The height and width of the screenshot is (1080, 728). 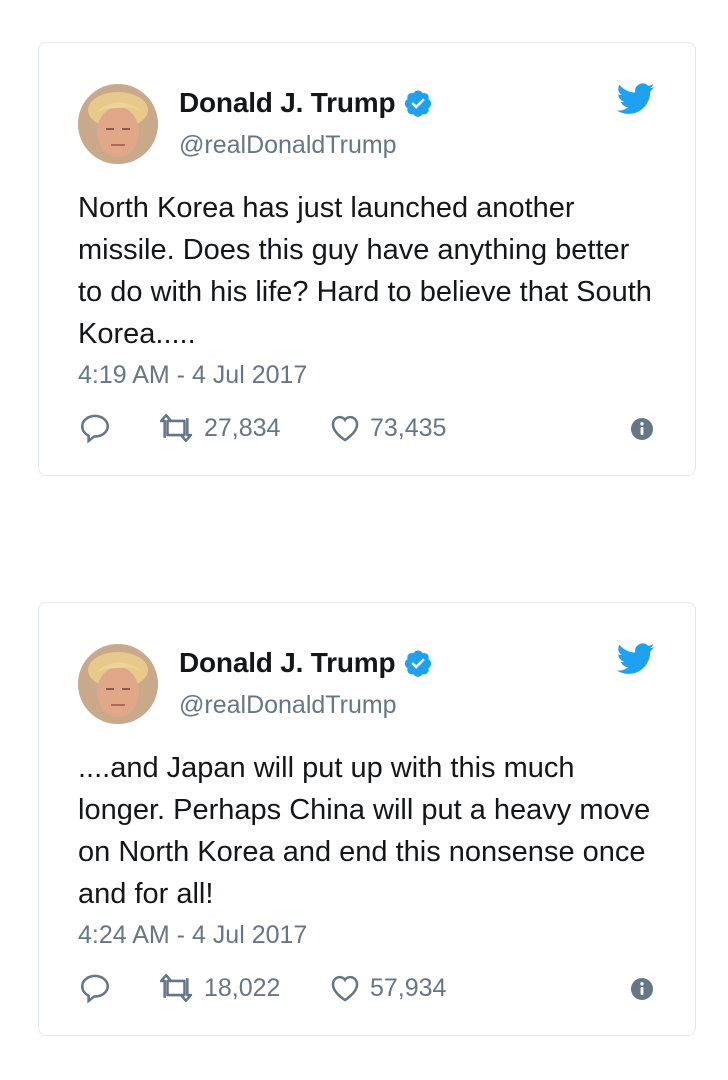 I want to click on retweet-button: 27,834, so click(x=218, y=428).